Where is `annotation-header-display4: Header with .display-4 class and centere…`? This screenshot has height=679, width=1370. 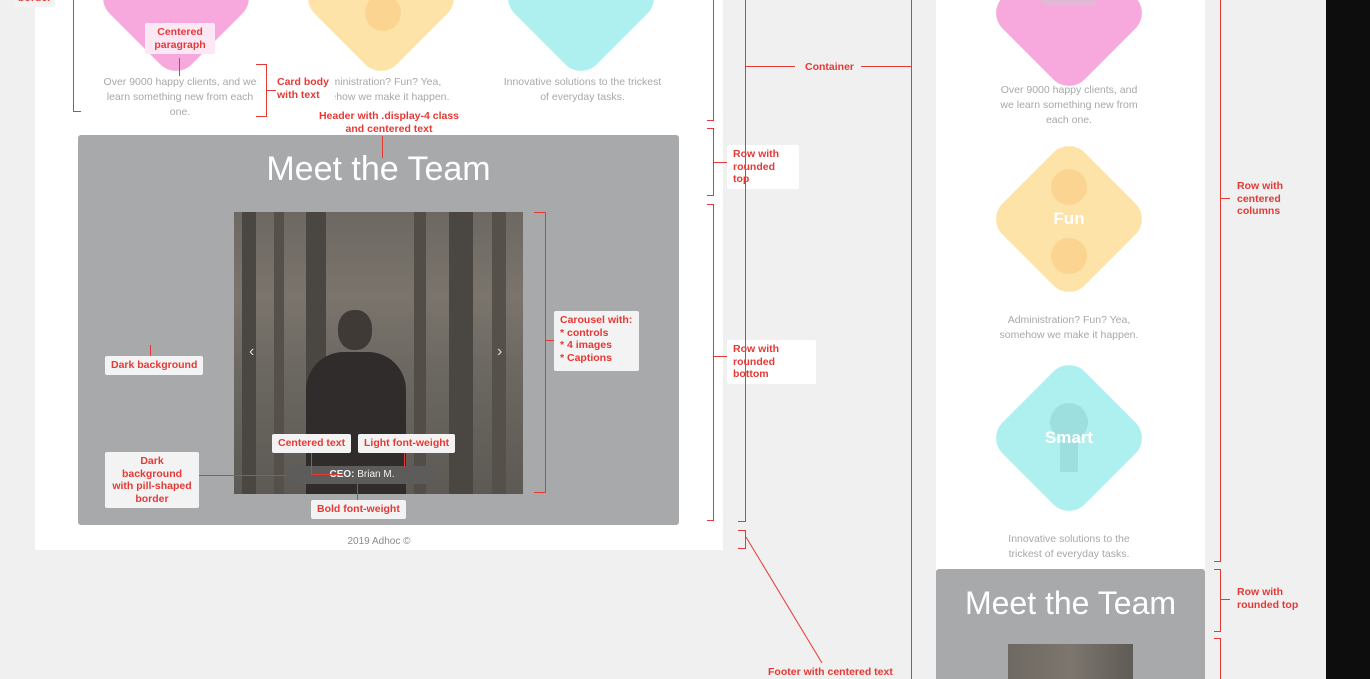
annotation-header-display4: Header with .display-4 class and centere… is located at coordinates (389, 123).